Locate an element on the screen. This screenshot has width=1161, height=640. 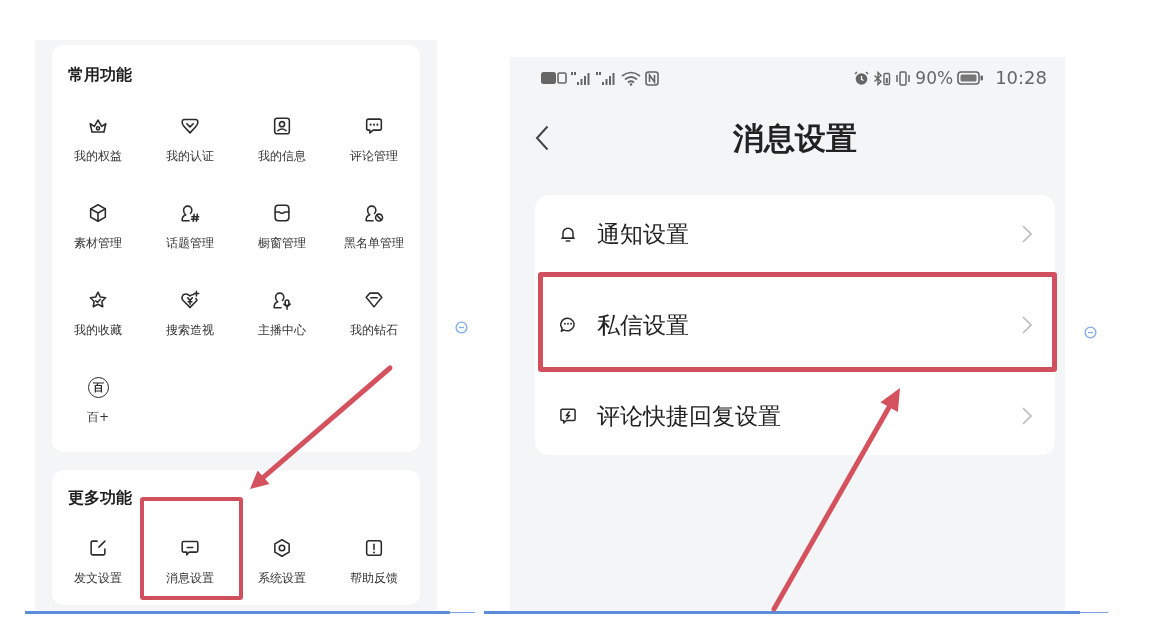
function-item: 主播中心 is located at coordinates (282, 313).